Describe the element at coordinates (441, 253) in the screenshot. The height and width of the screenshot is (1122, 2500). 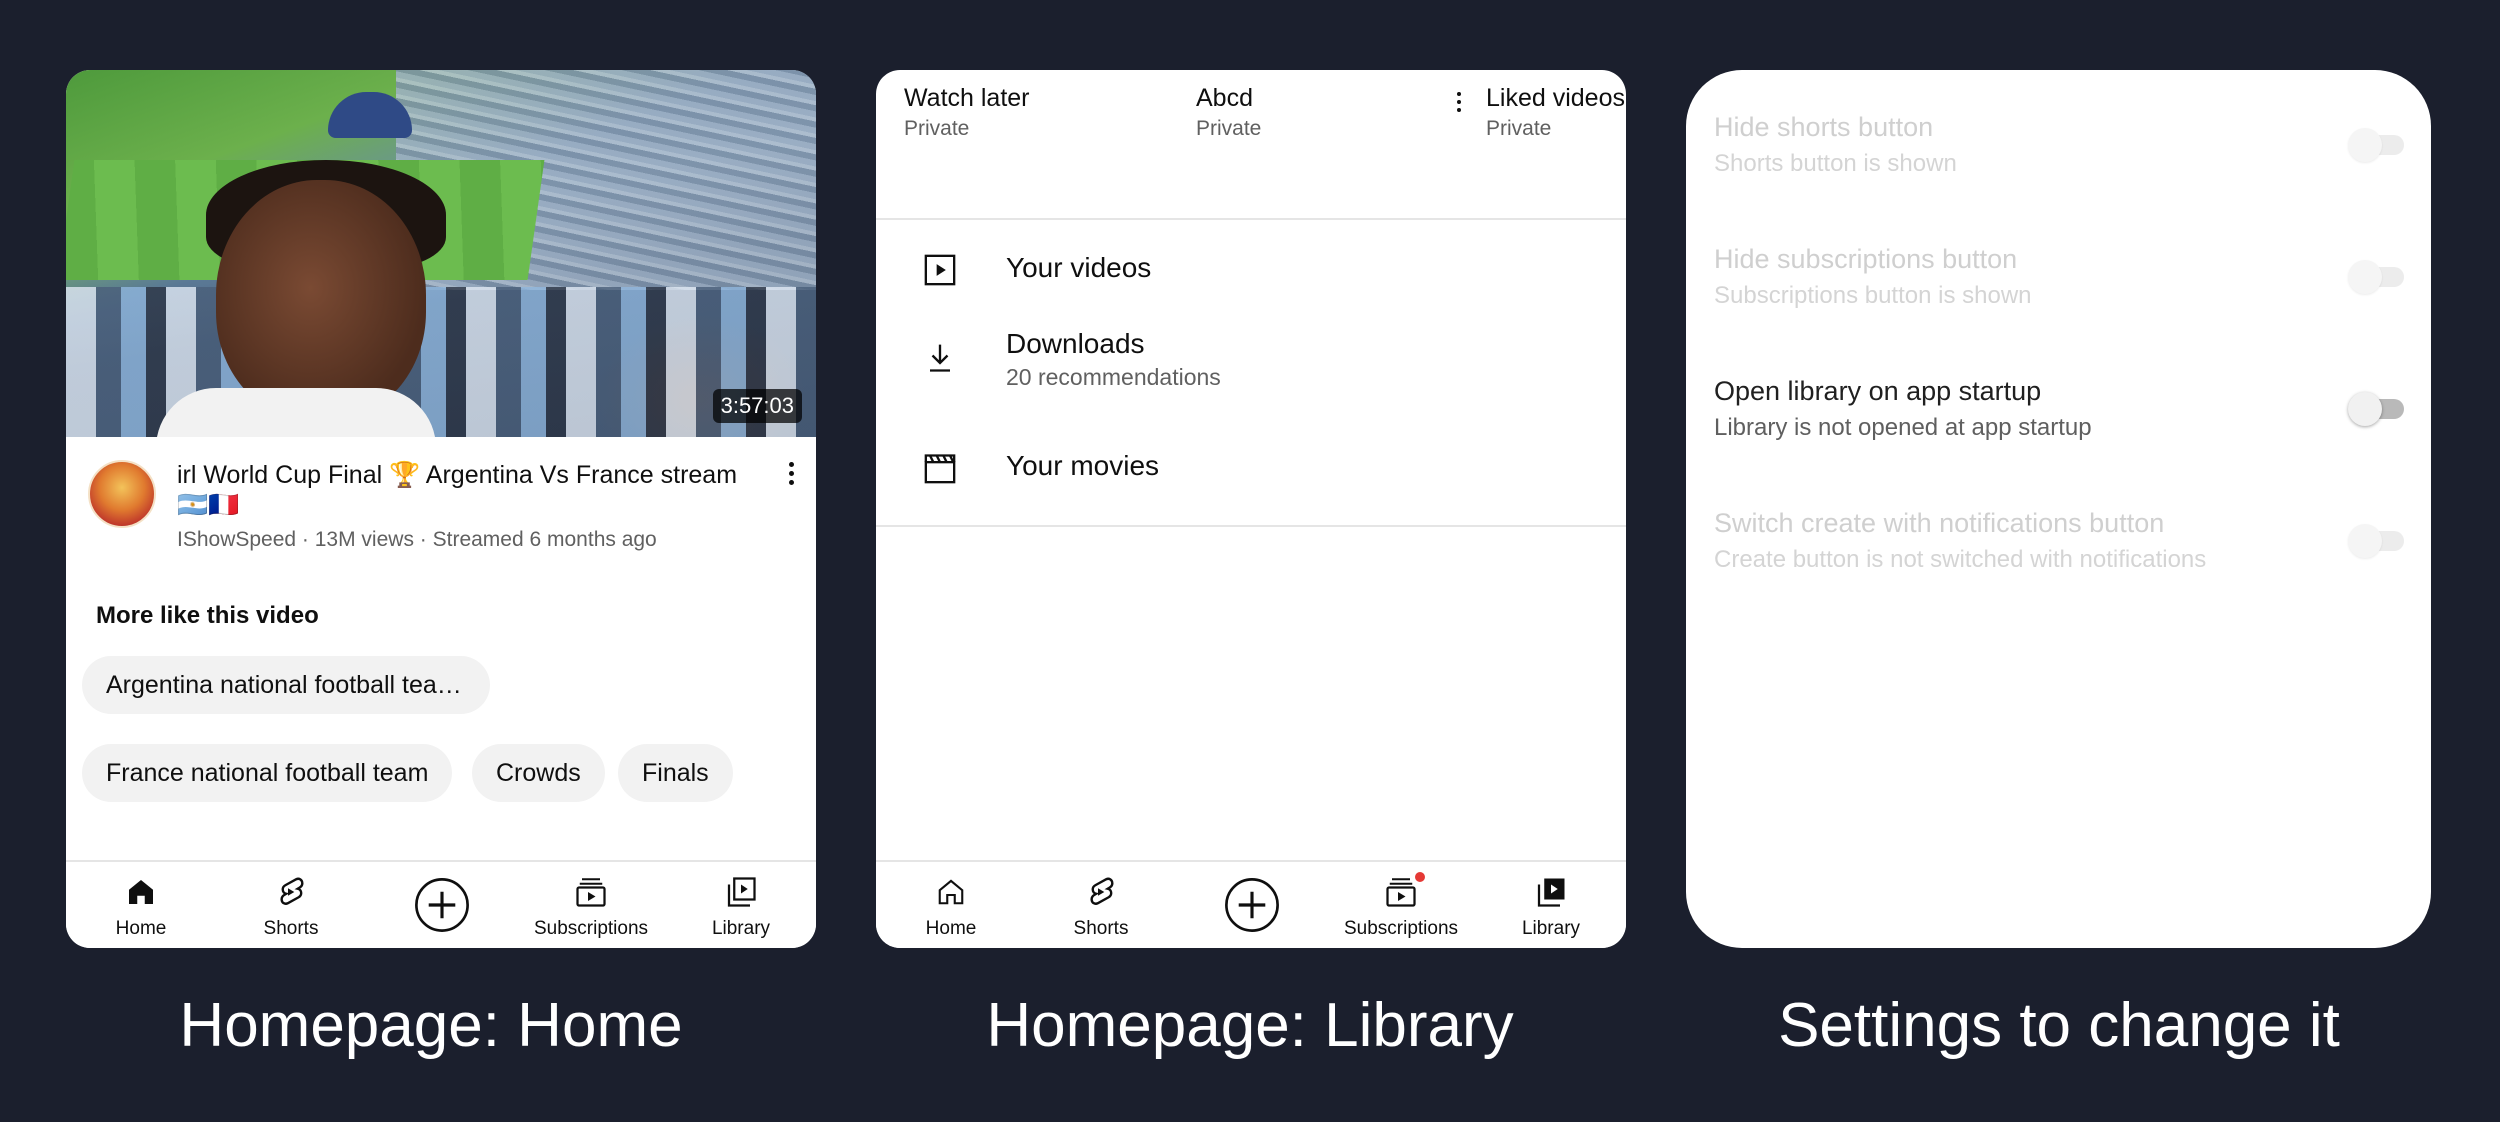
I see `video-thumbnail: 3:57:03` at that location.